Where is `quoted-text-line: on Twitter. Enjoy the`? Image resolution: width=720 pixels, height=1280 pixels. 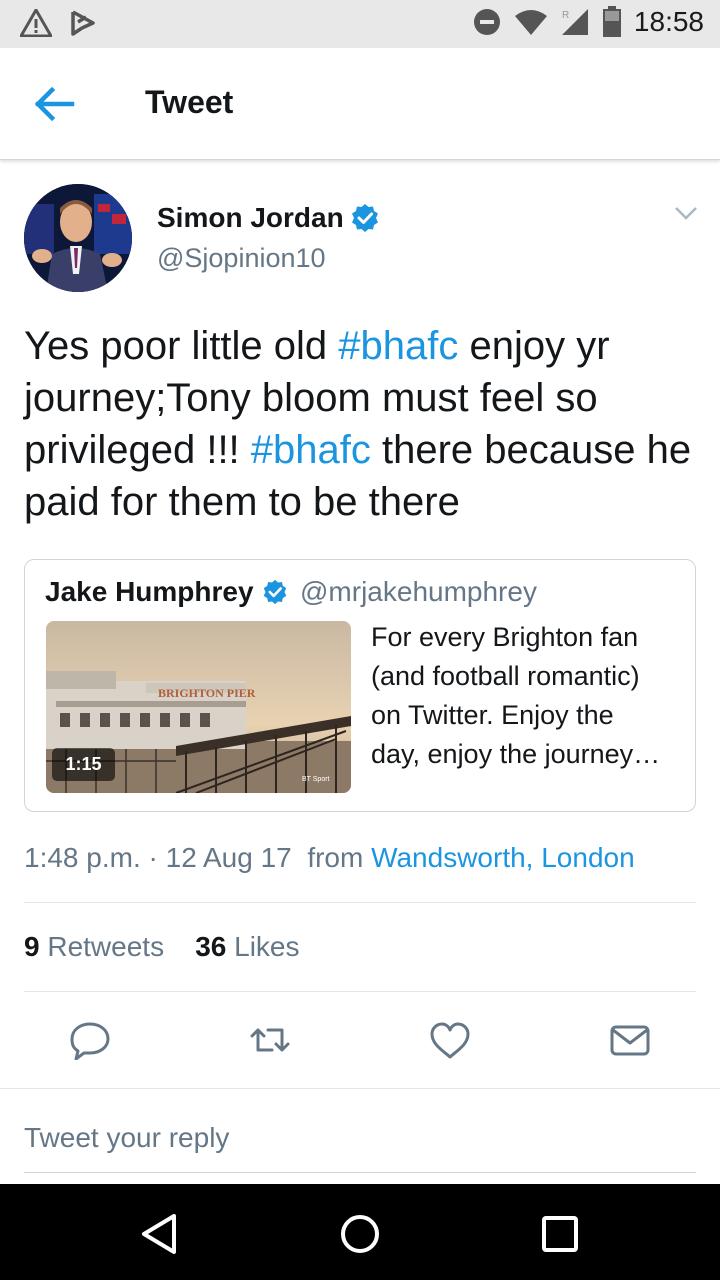 quoted-text-line: on Twitter. Enjoy the is located at coordinates (492, 715).